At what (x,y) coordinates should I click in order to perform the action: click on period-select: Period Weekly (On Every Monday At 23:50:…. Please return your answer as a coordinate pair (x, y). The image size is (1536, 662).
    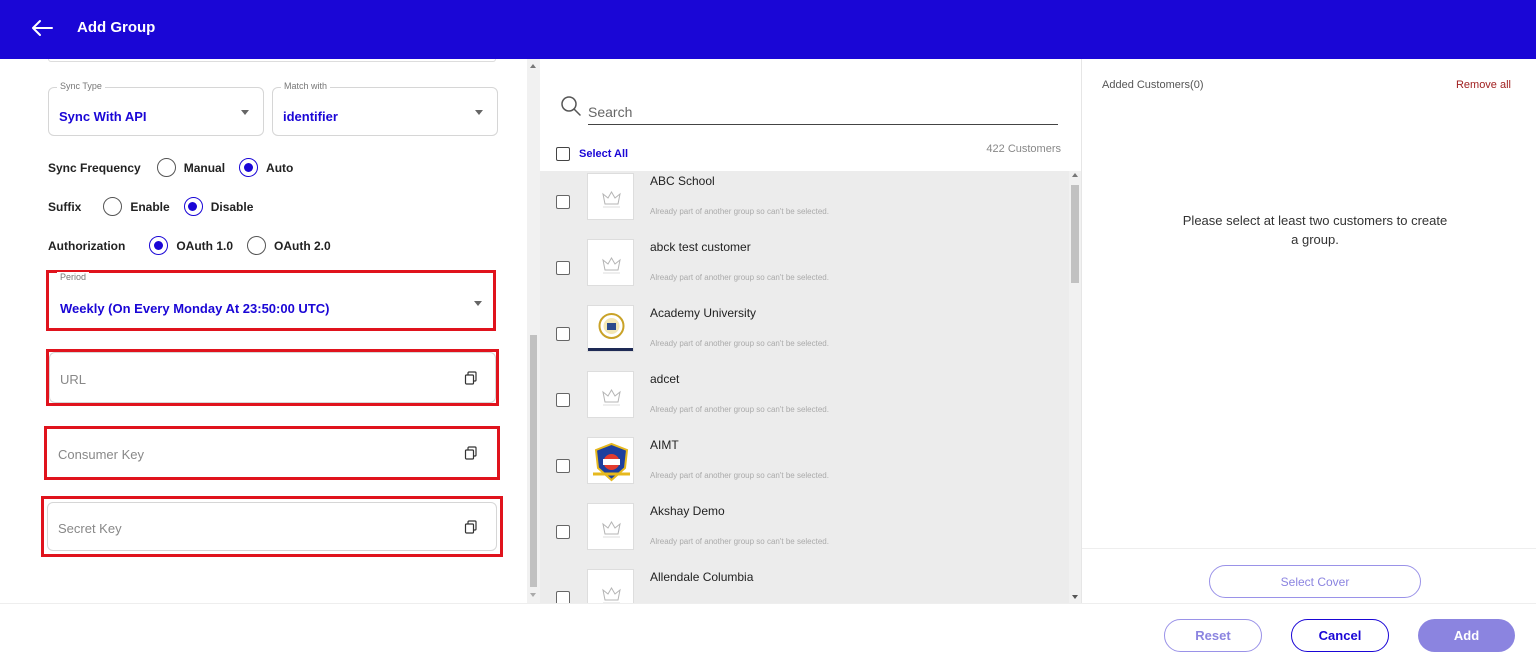
    Looking at the image, I should click on (271, 299).